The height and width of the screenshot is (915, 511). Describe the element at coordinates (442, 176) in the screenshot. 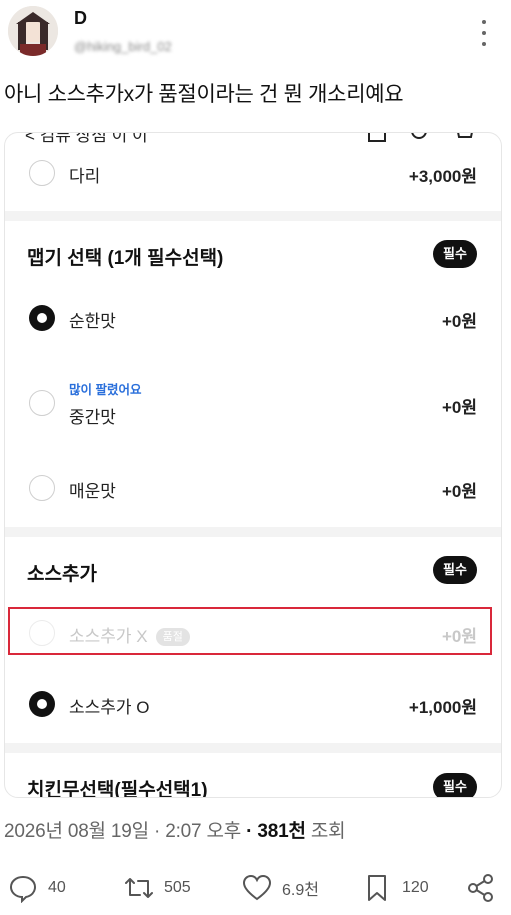

I see `option-price: +3,000원` at that location.